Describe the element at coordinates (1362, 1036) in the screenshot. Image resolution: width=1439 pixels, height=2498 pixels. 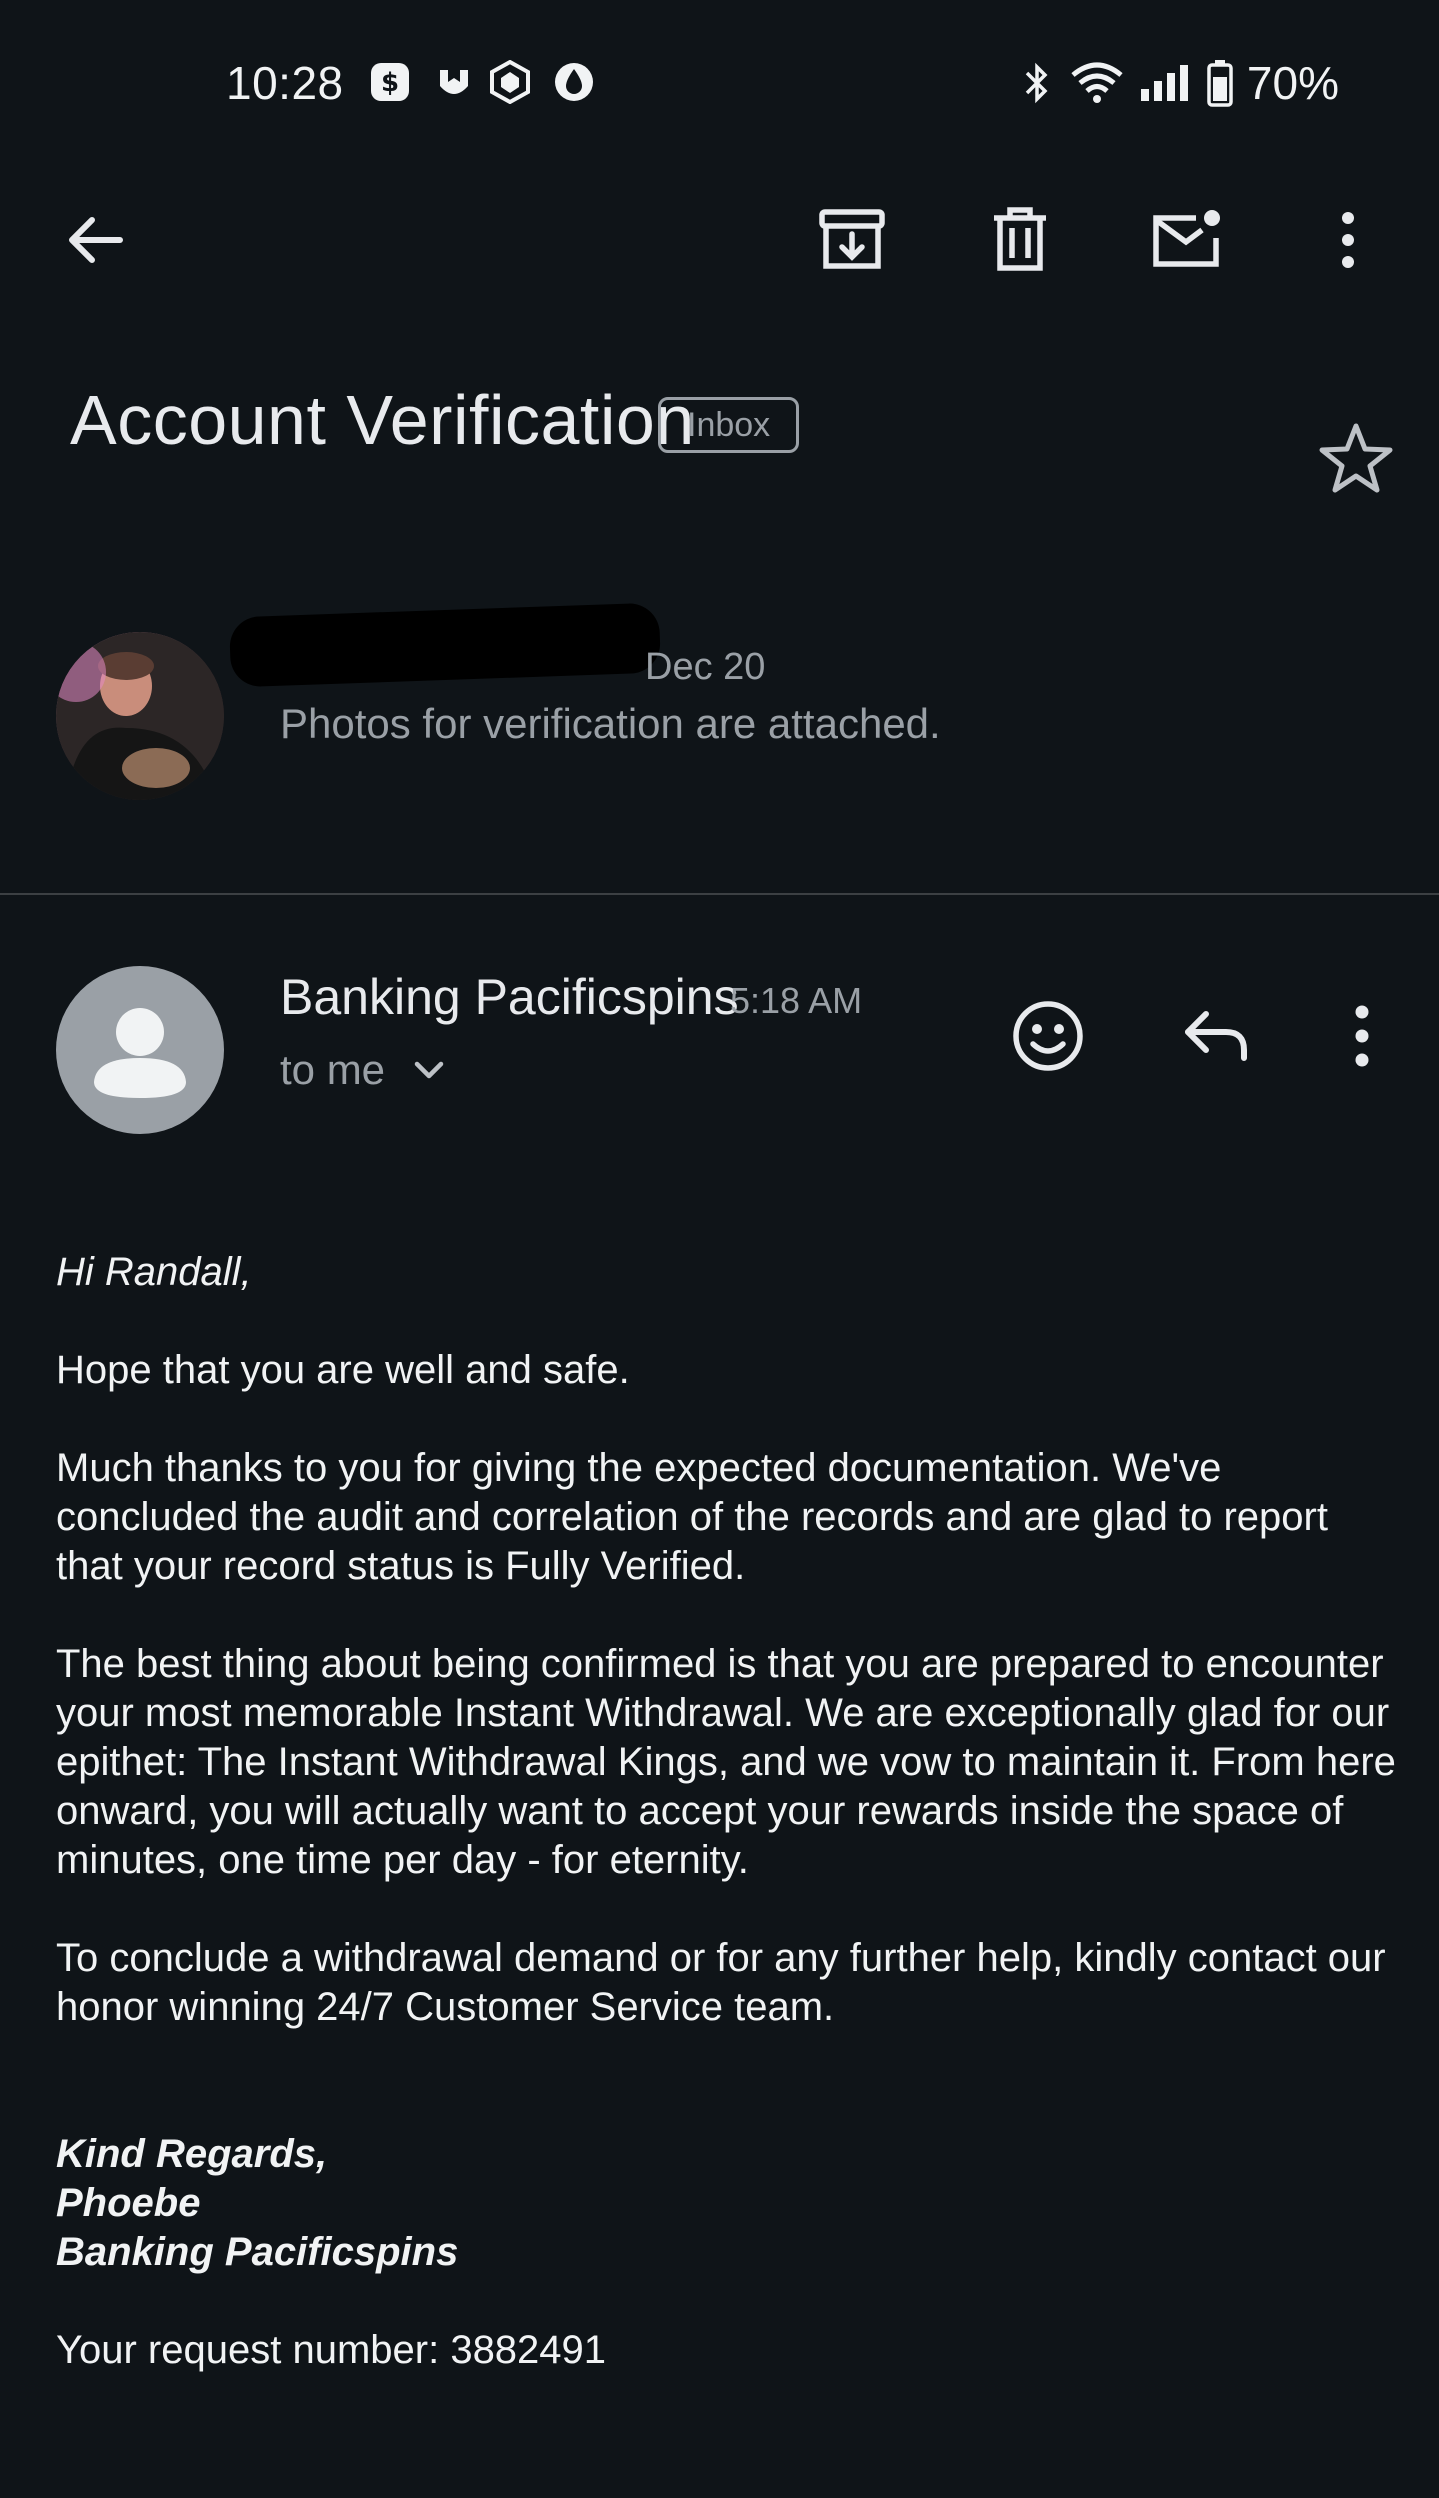
I see `message-more-icon` at that location.